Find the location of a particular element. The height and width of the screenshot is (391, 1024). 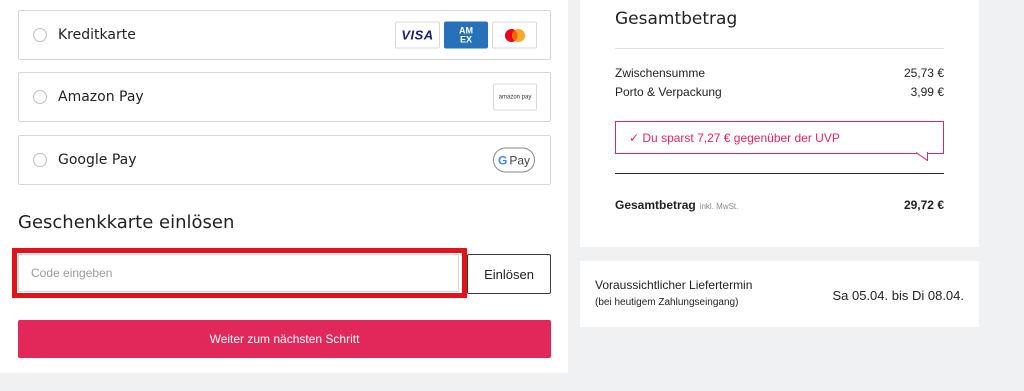

total-label-group: Gesamtbetrag inkl. MwSt. is located at coordinates (676, 205).